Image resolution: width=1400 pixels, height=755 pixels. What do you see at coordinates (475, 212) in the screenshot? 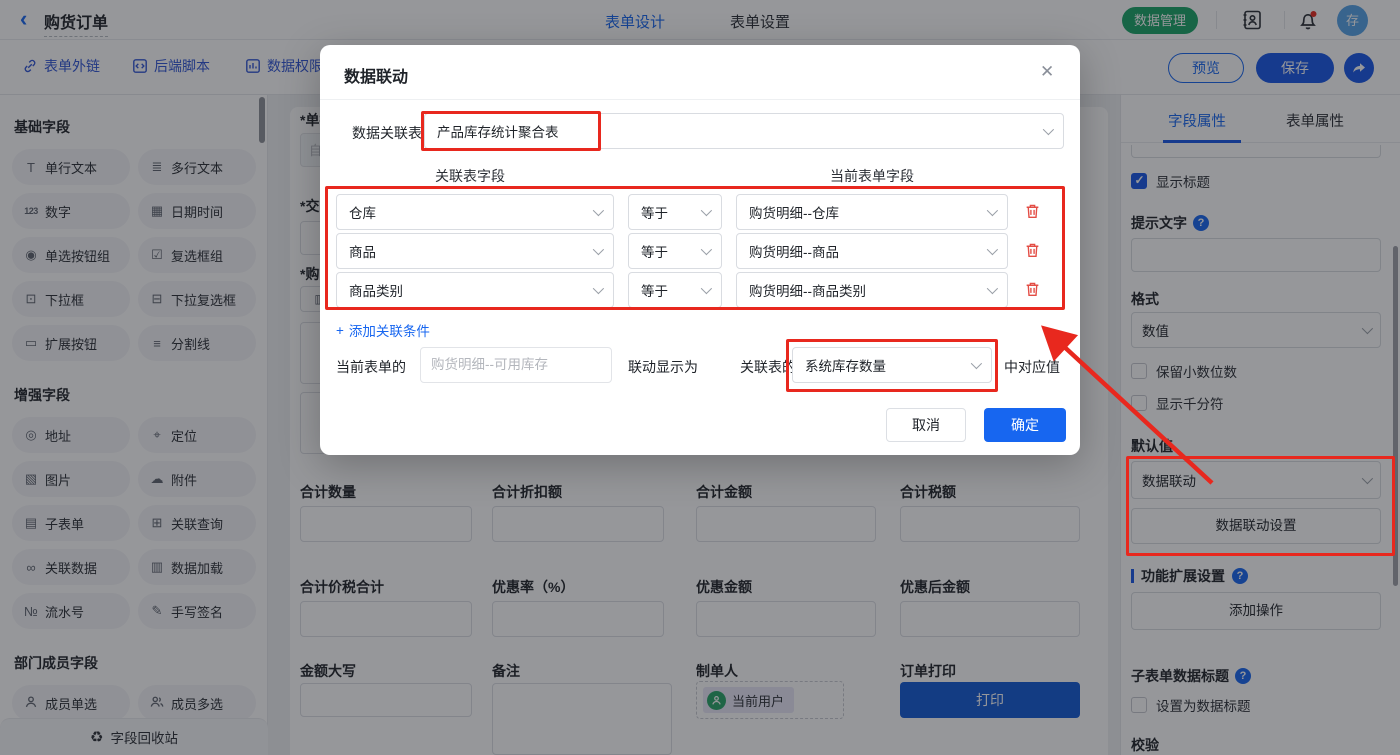
I see `linked-field-select: 仓库` at bounding box center [475, 212].